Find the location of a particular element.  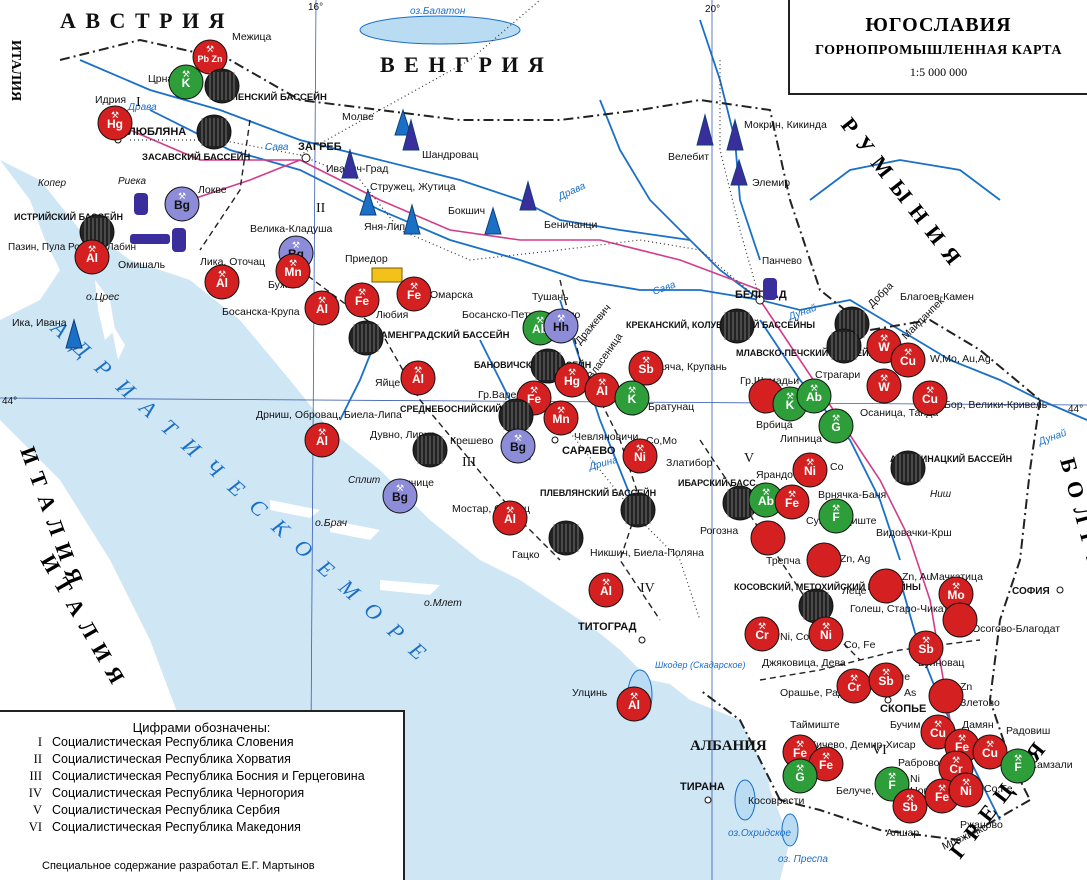

city-ljubljana: ЛЮБЛЯНА is located at coordinates (157, 132).